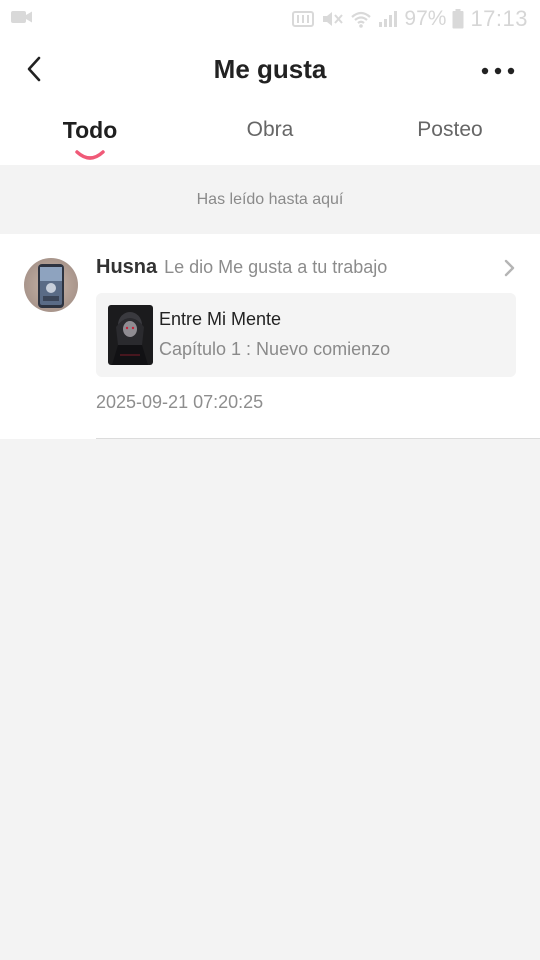 This screenshot has width=540, height=960. I want to click on nfc-icon, so click(303, 19).